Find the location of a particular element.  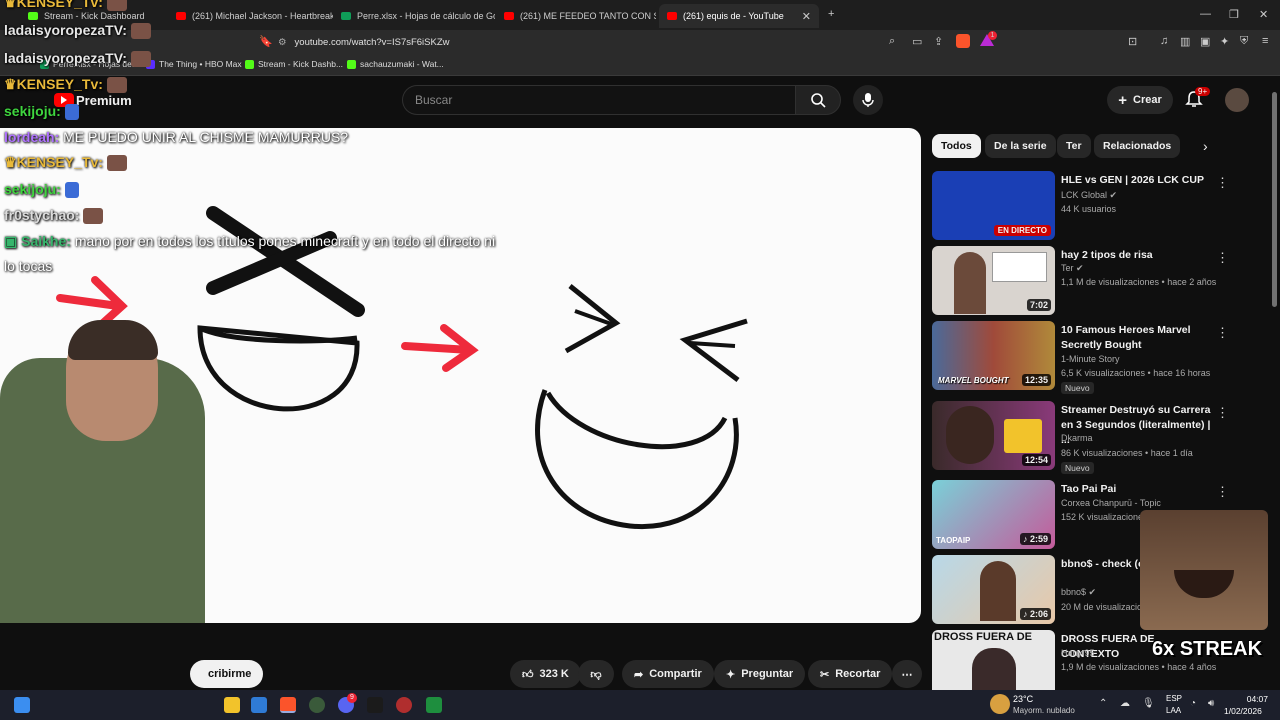

vpn-icon: ⛨ is located at coordinates (1244, 41).